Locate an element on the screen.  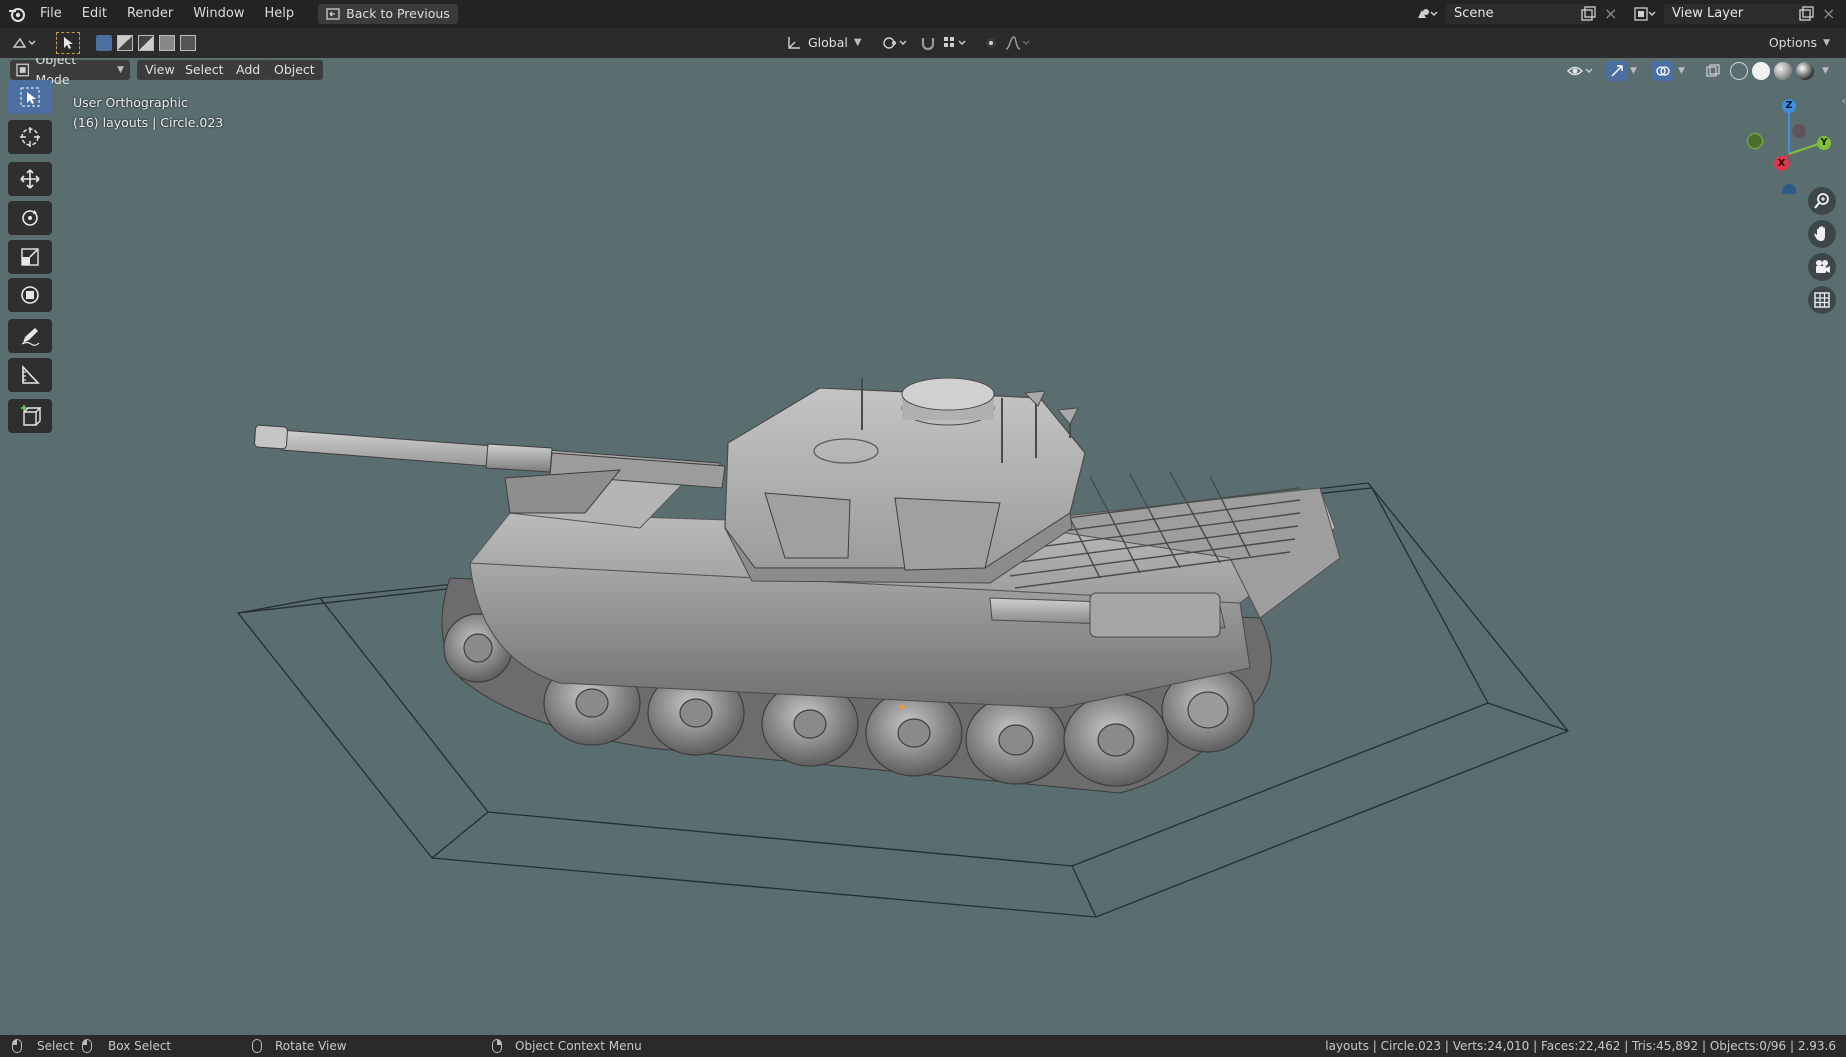
xray-toggle-icon is located at coordinates (1713, 71).